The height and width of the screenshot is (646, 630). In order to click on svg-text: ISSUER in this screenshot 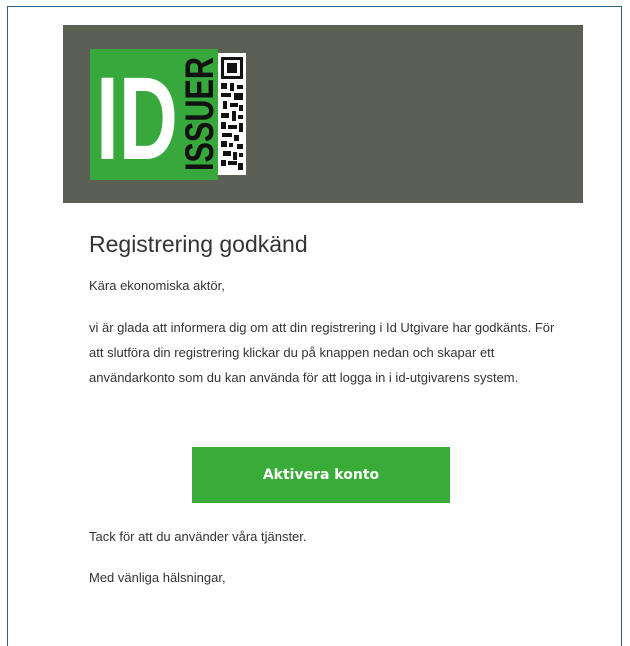, I will do `click(198, 114)`.